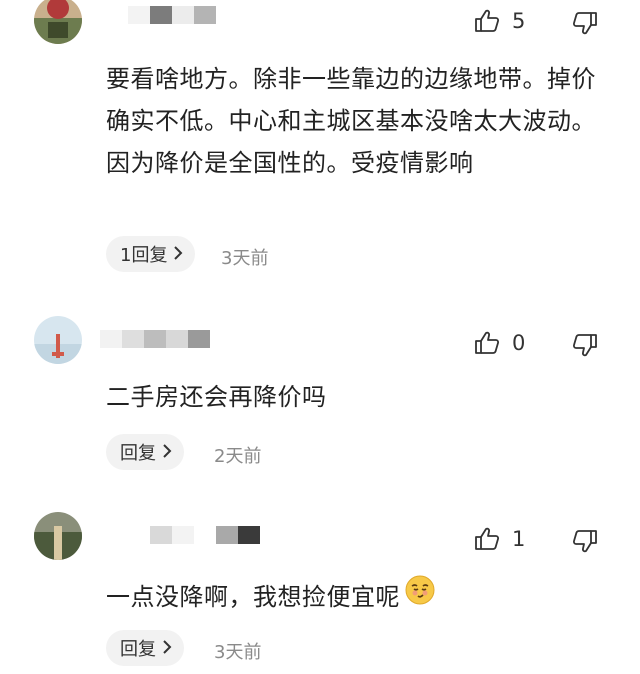 The height and width of the screenshot is (674, 640). I want to click on comment-text: 一点没降啊，我想捡便宜呢, so click(356, 596).